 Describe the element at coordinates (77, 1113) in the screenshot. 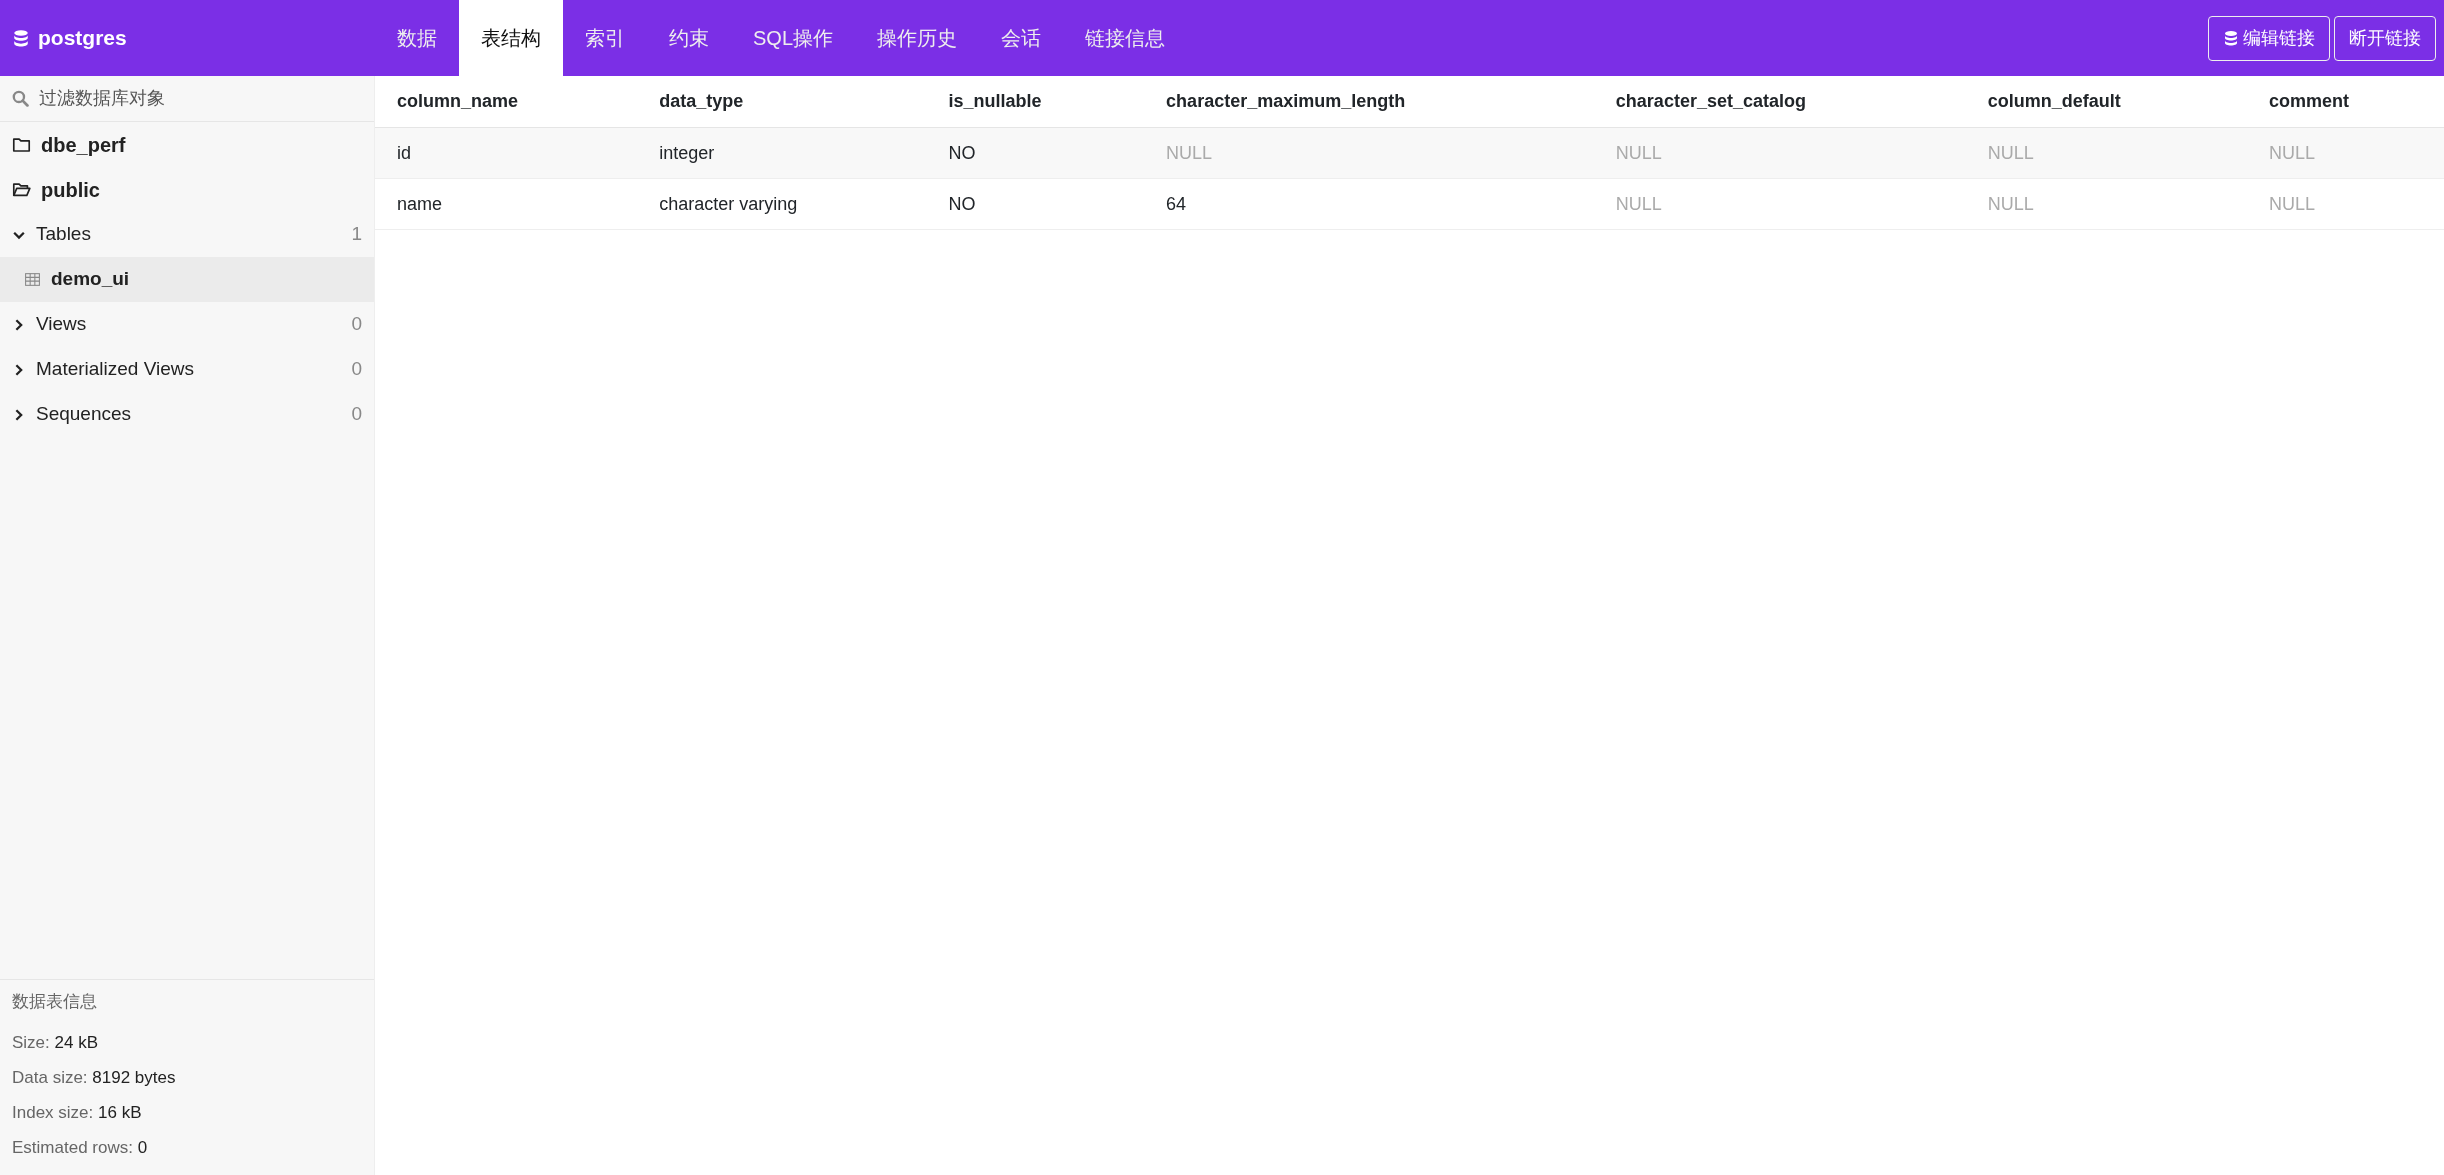

I see `info-line: Index size: 16 kB` at that location.